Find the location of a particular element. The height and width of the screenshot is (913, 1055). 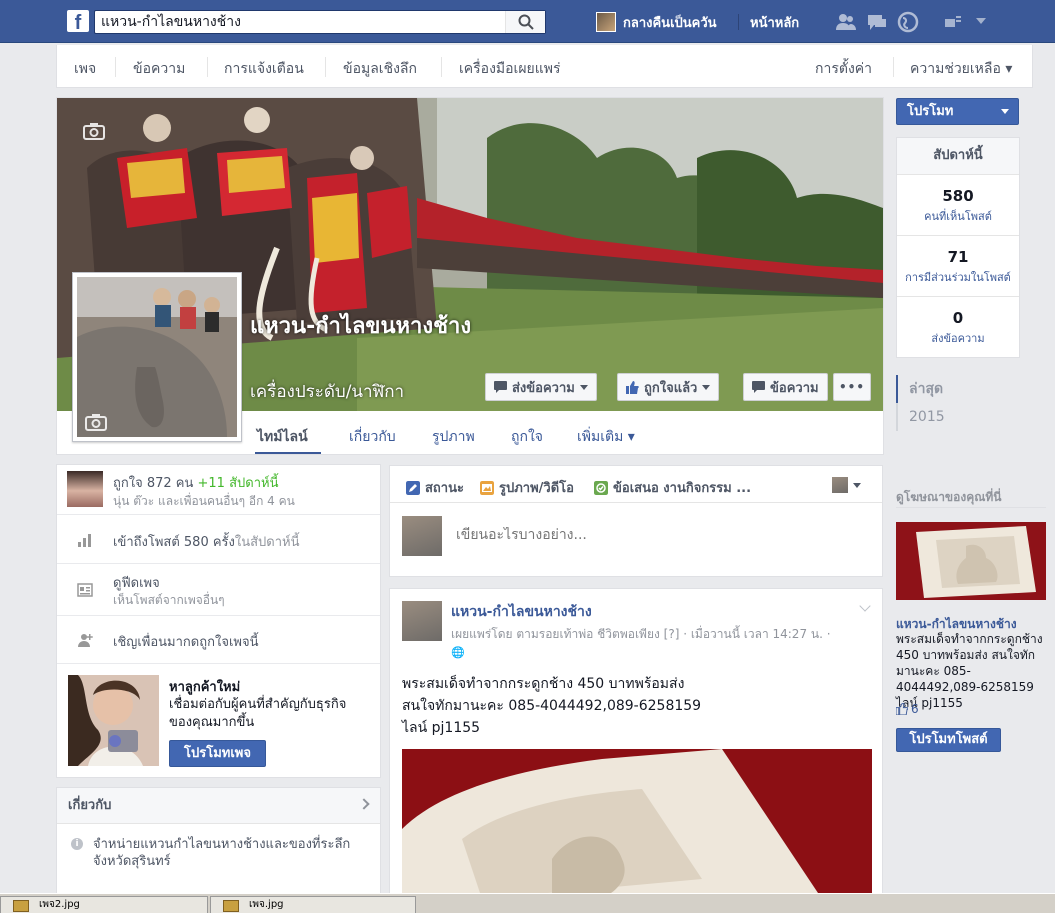

reach-row: เข้าถึงโพสต์ 580 ครั้งในสัปดาห์นี้ is located at coordinates (218, 539).